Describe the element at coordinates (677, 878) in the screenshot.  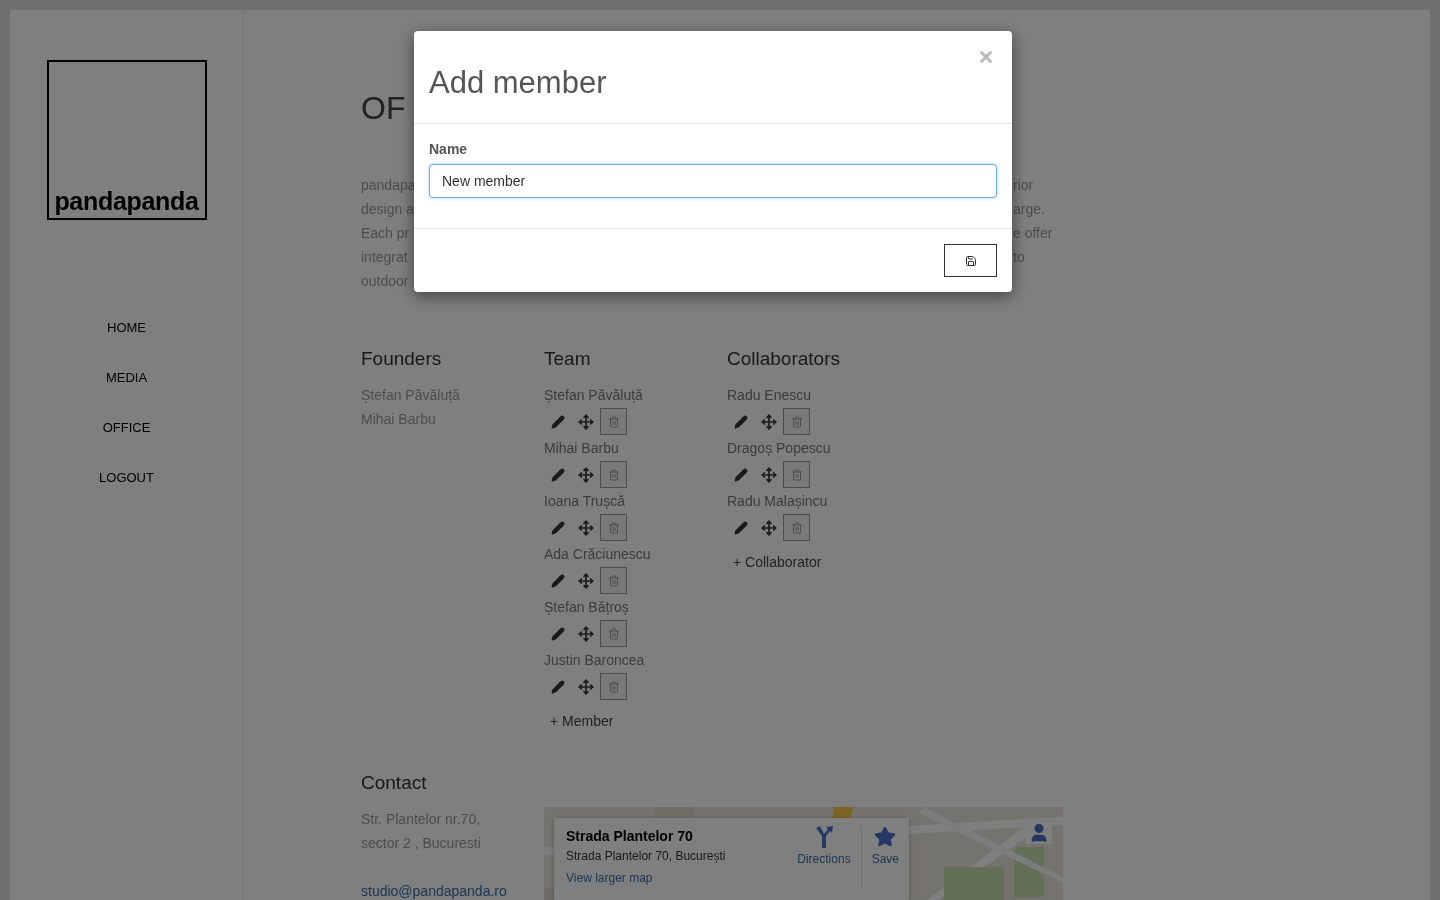
I see `larger-map-link: View larger map` at that location.